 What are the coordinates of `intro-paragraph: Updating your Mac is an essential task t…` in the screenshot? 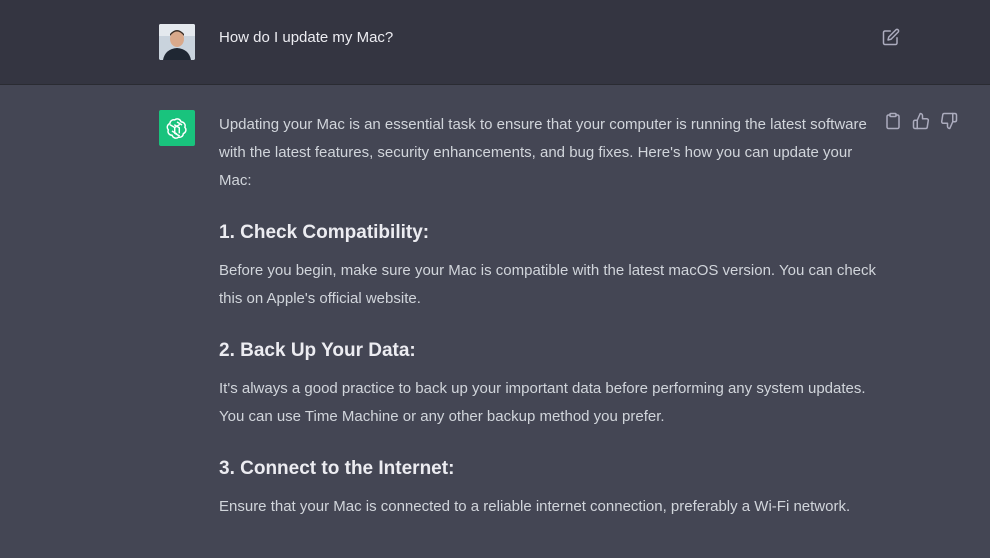 It's located at (543, 152).